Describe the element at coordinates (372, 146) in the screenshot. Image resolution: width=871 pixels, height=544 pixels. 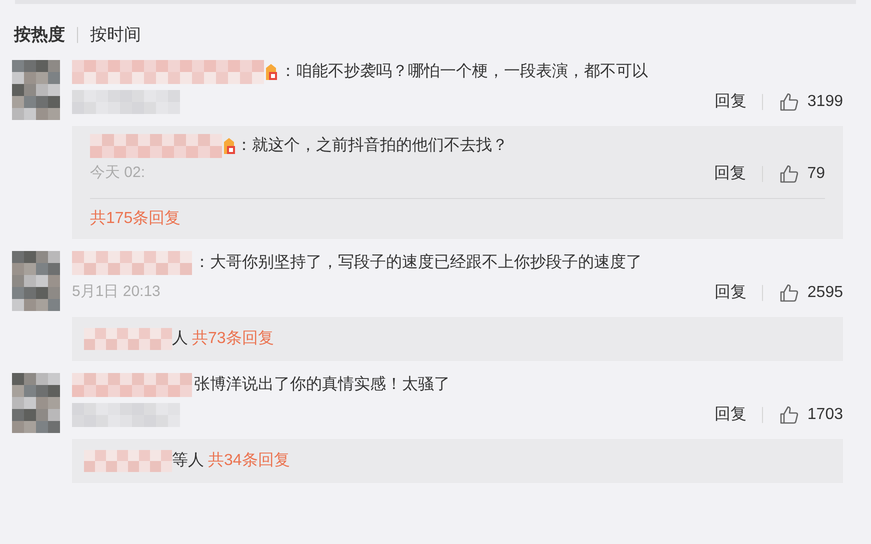
I see `reply-text: ：就这个，之前抖音拍的他们不去找？` at that location.